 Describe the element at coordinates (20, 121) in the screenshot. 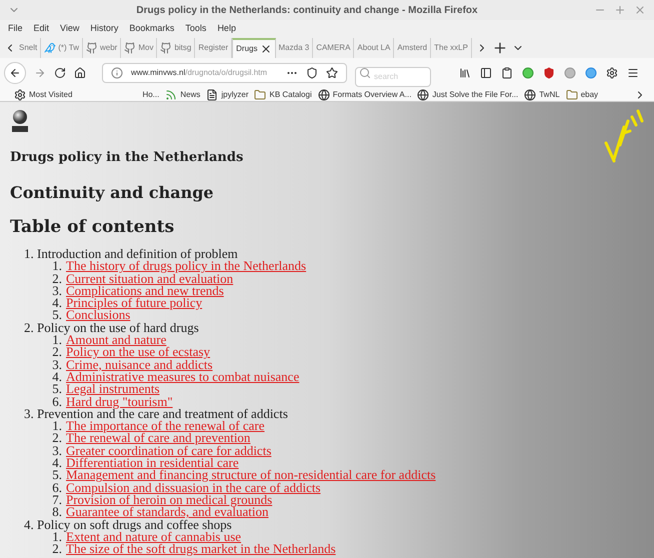

I see `globe-logo-icon` at that location.